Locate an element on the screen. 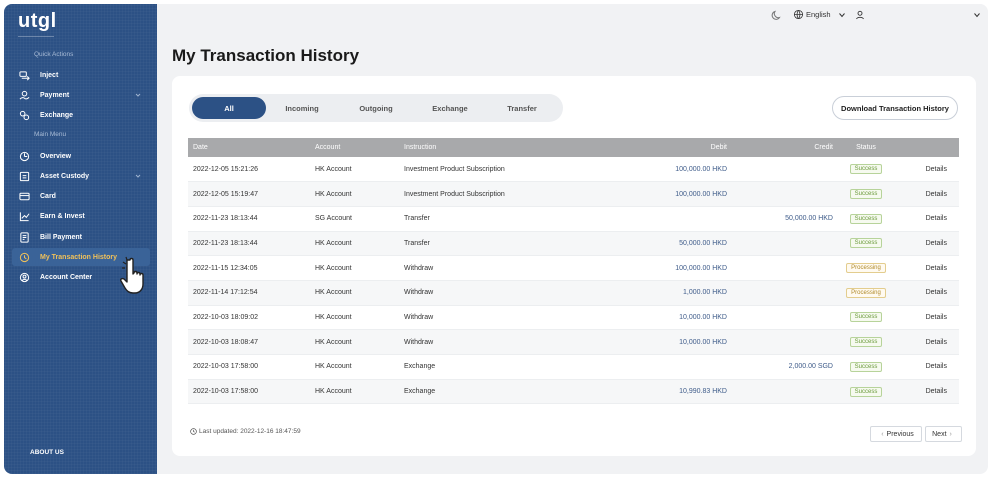 The image size is (994, 478). history-icon is located at coordinates (24, 257).